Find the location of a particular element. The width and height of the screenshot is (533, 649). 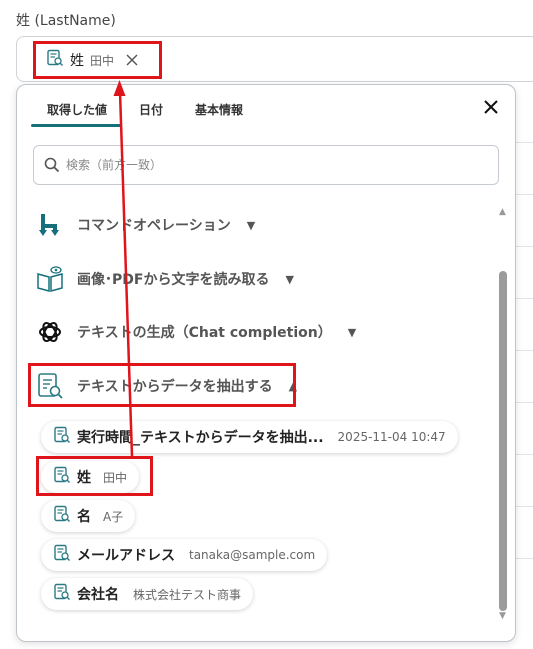

scrollbar-thumb is located at coordinates (503, 441).